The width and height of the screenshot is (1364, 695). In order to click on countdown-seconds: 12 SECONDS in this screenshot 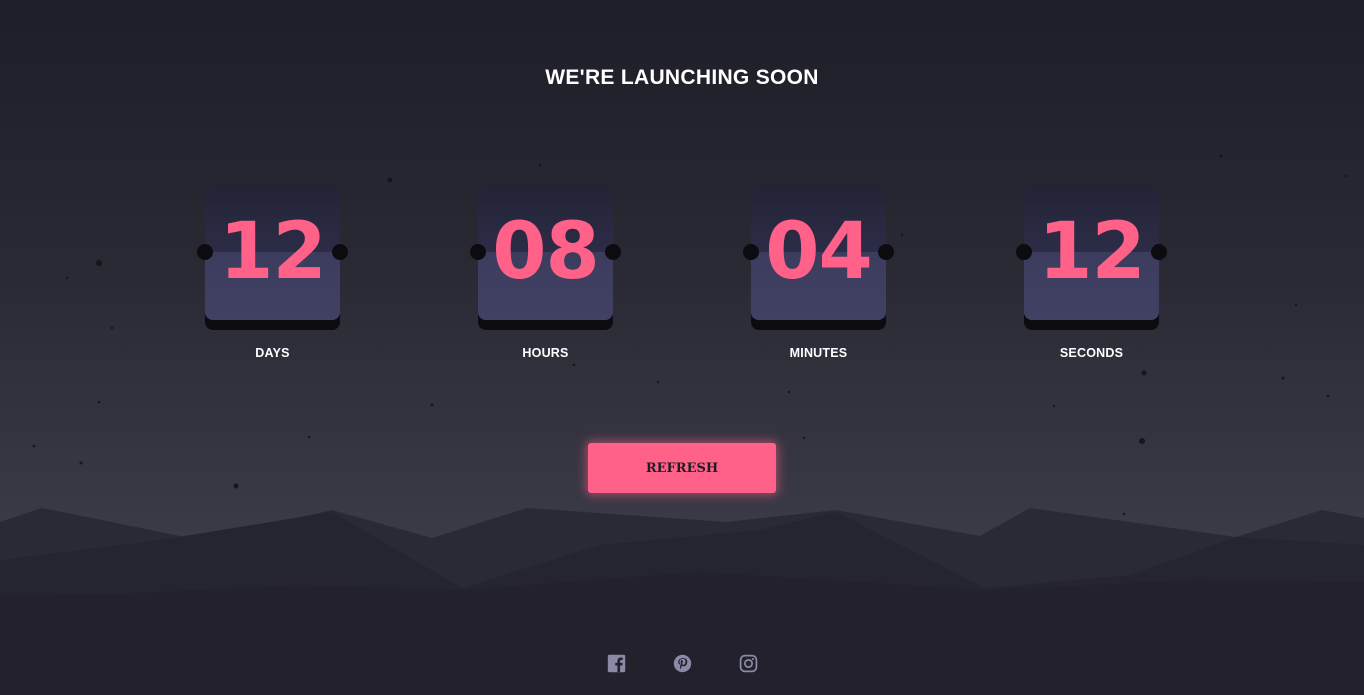, I will do `click(1091, 272)`.